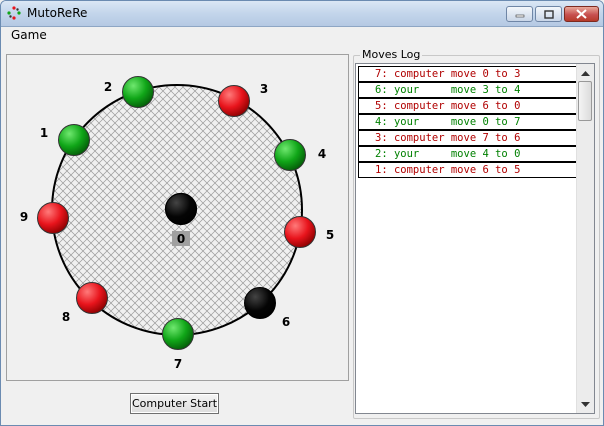 The width and height of the screenshot is (604, 426). I want to click on scroll-down-icon, so click(585, 404).